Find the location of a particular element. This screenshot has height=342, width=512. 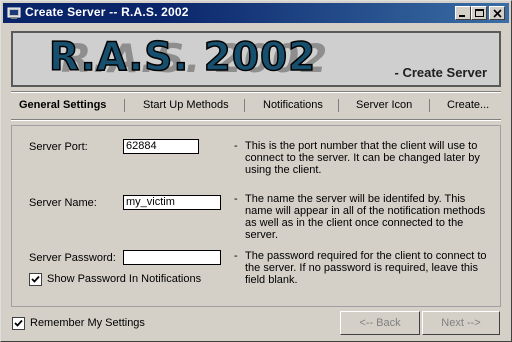

server-port-label: Server Port: is located at coordinates (58, 147).